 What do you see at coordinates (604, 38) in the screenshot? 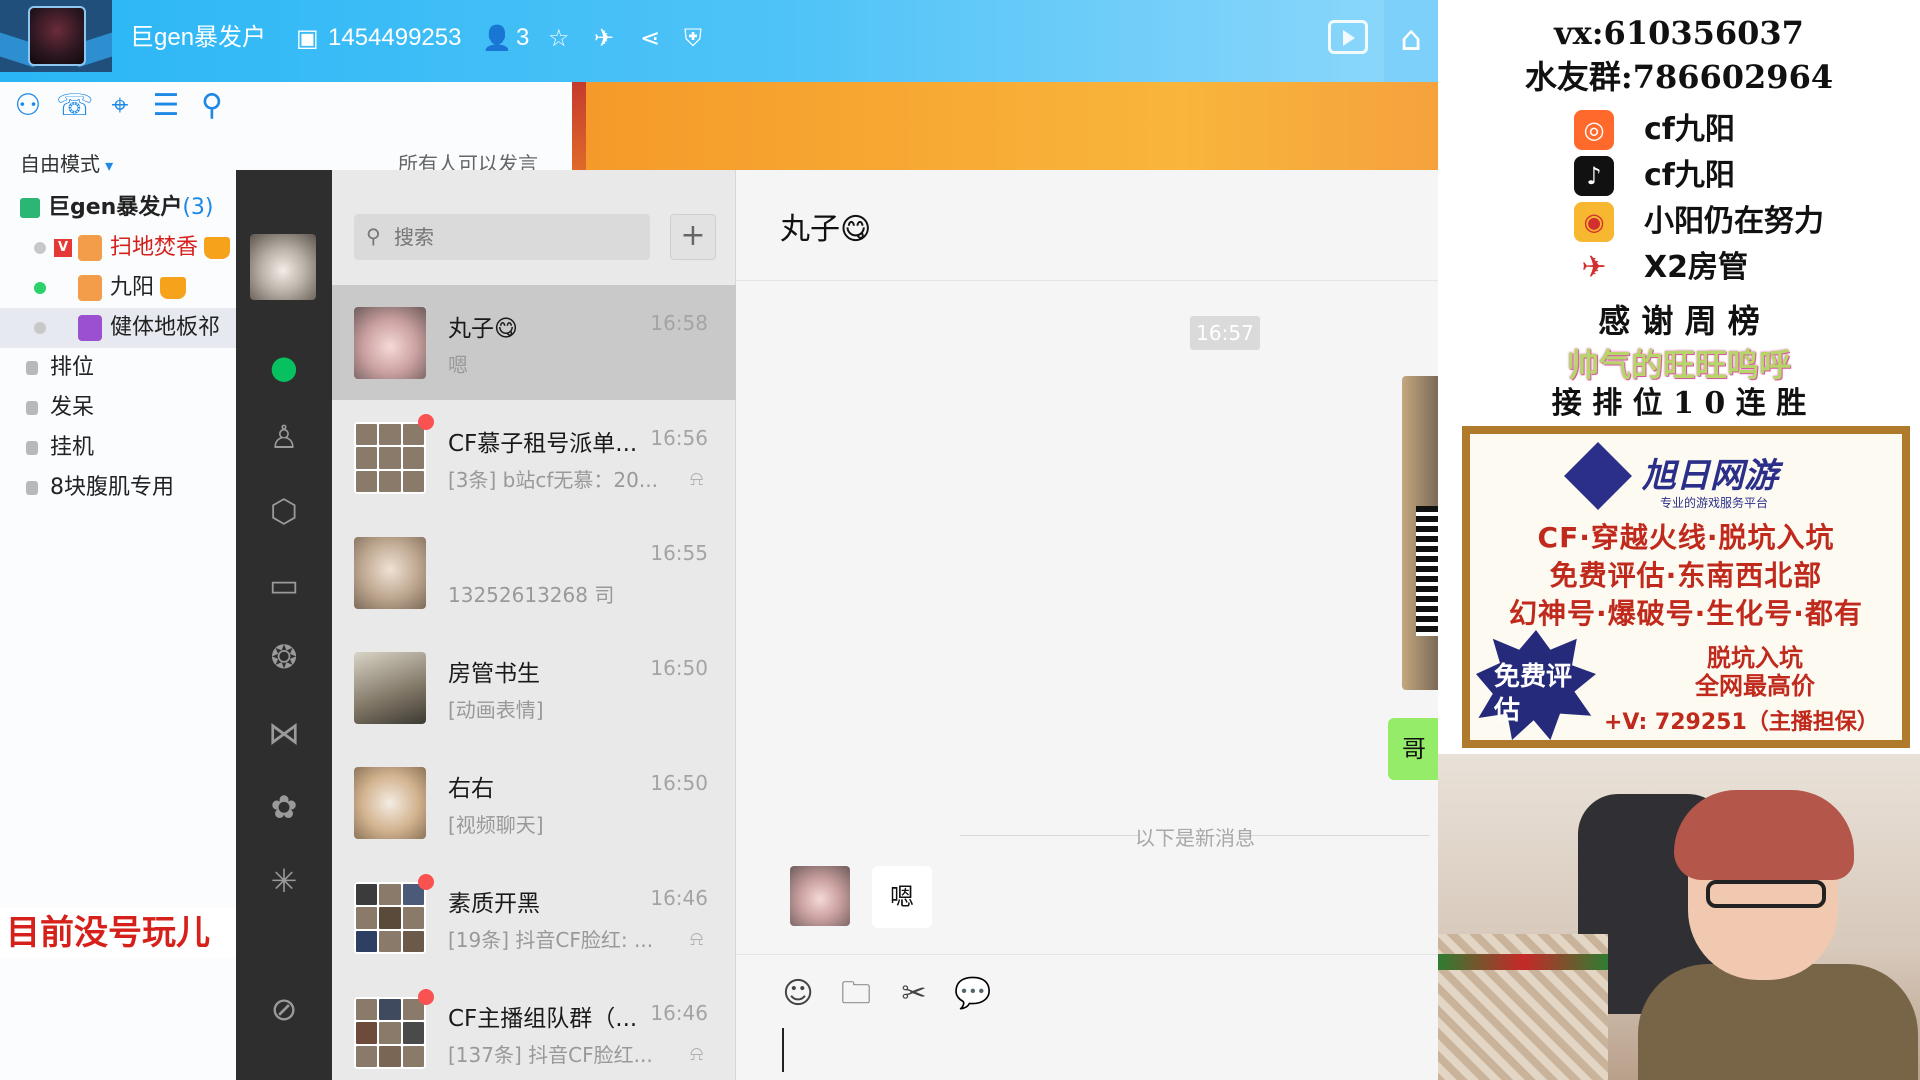
I see `plane-icon: ✈` at bounding box center [604, 38].